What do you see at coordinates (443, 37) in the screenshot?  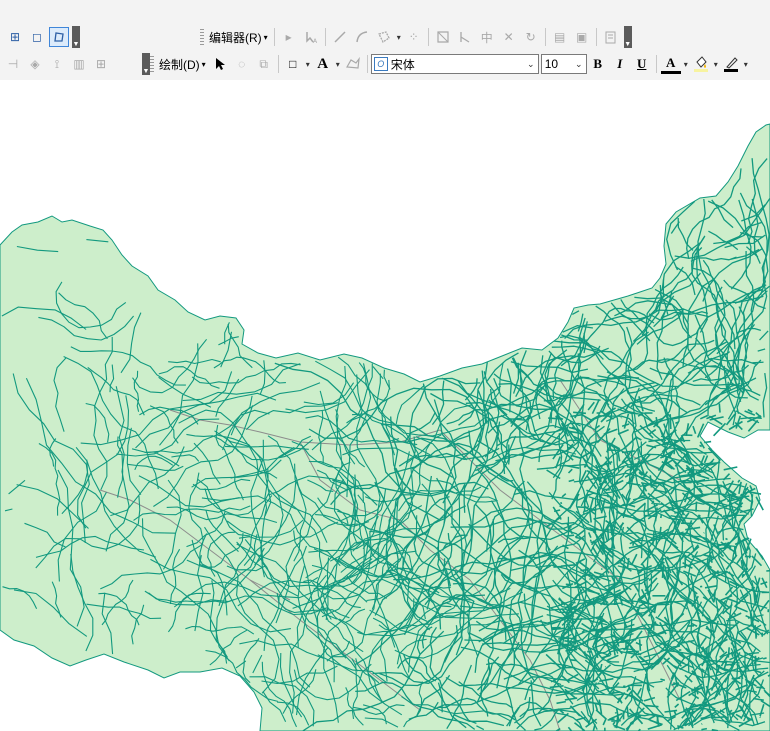 I see `reshape-icon` at bounding box center [443, 37].